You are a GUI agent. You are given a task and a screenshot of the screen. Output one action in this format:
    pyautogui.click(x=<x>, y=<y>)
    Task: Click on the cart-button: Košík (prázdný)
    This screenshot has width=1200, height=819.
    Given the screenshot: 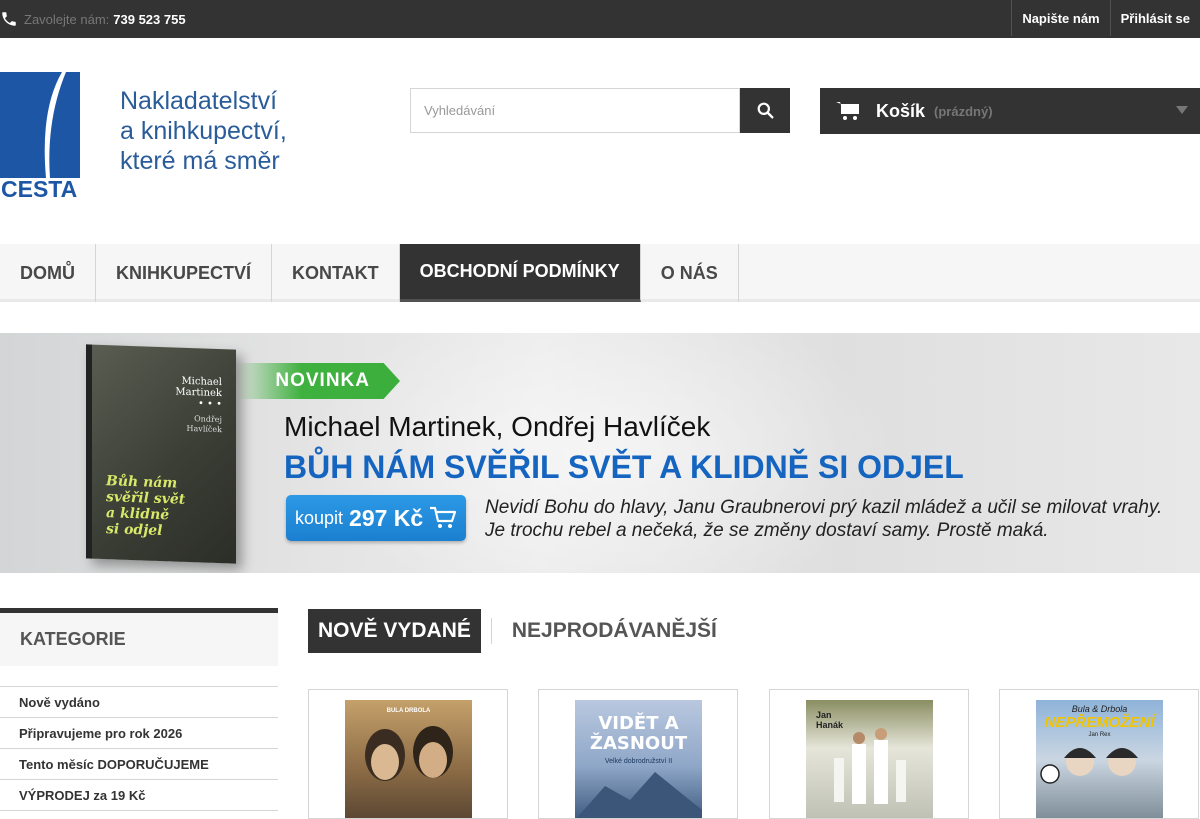 What is the action you would take?
    pyautogui.click(x=1010, y=111)
    